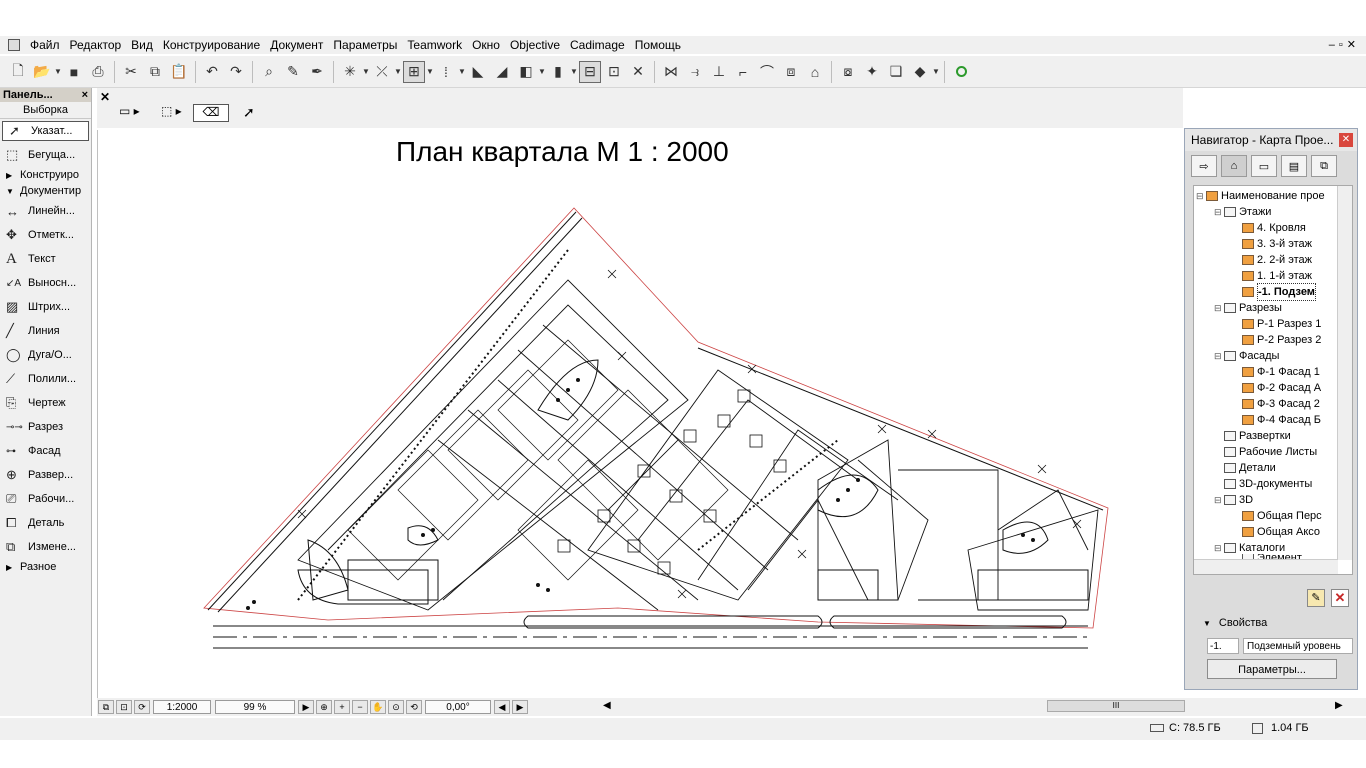 This screenshot has width=1366, height=768. What do you see at coordinates (542, 71) in the screenshot?
I see `layers-dropdown-caret: ▼` at bounding box center [542, 71].